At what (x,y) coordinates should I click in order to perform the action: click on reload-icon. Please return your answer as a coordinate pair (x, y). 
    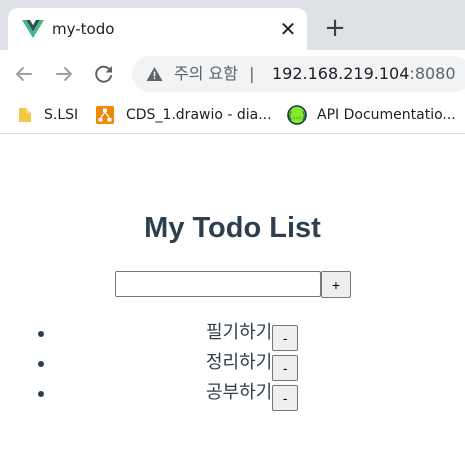
    Looking at the image, I should click on (104, 74).